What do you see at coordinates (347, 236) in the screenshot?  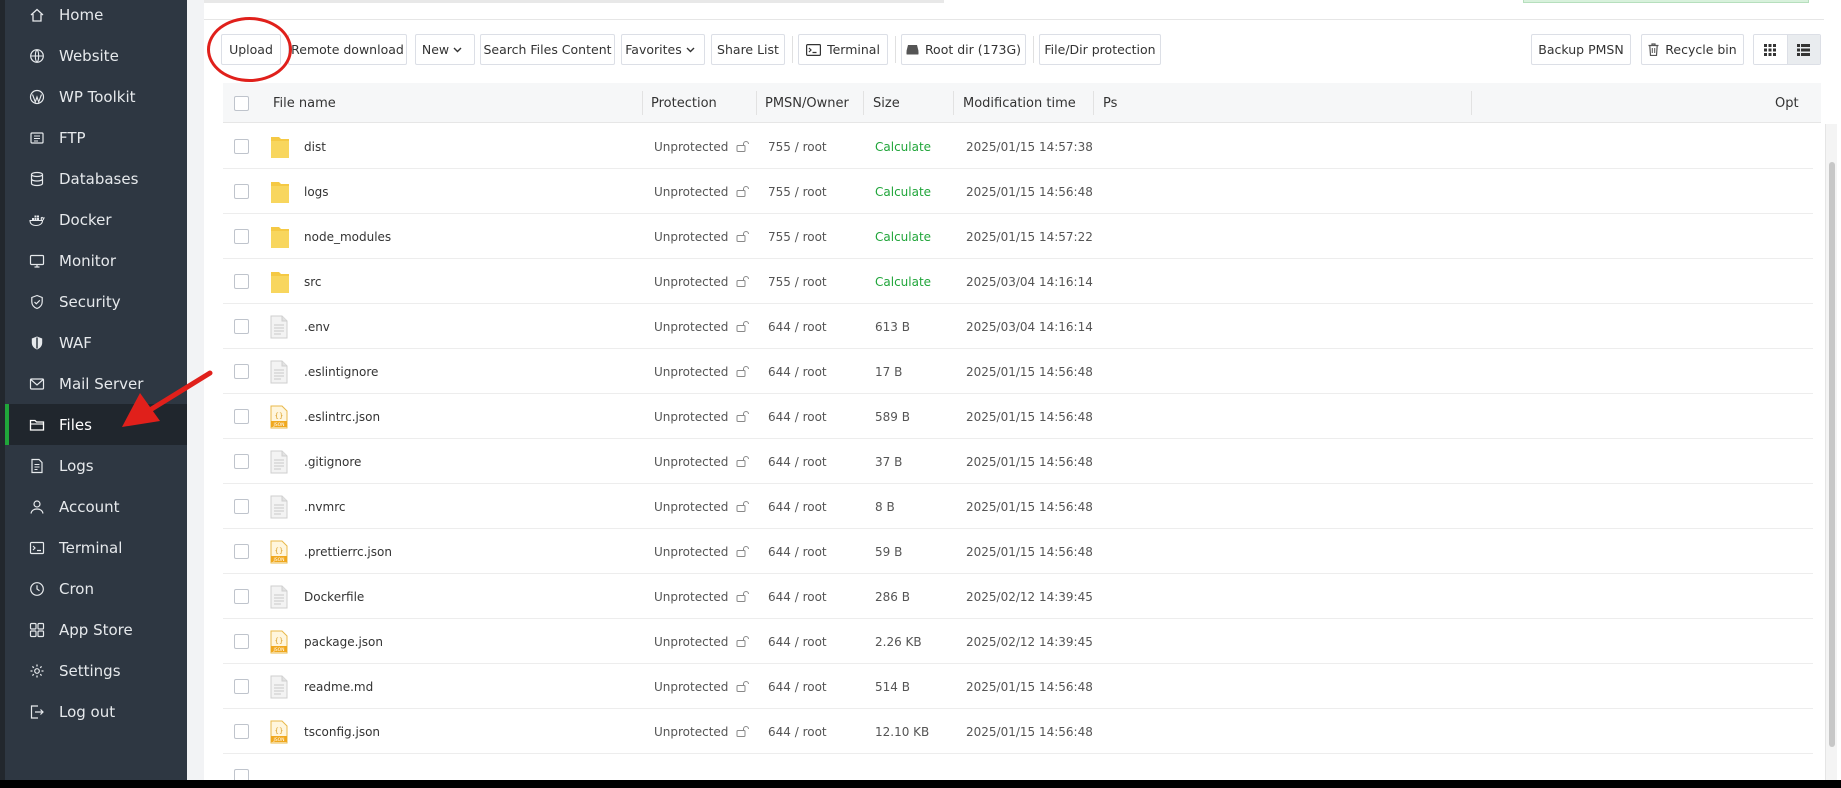 I see `file-name-link: node_modules` at bounding box center [347, 236].